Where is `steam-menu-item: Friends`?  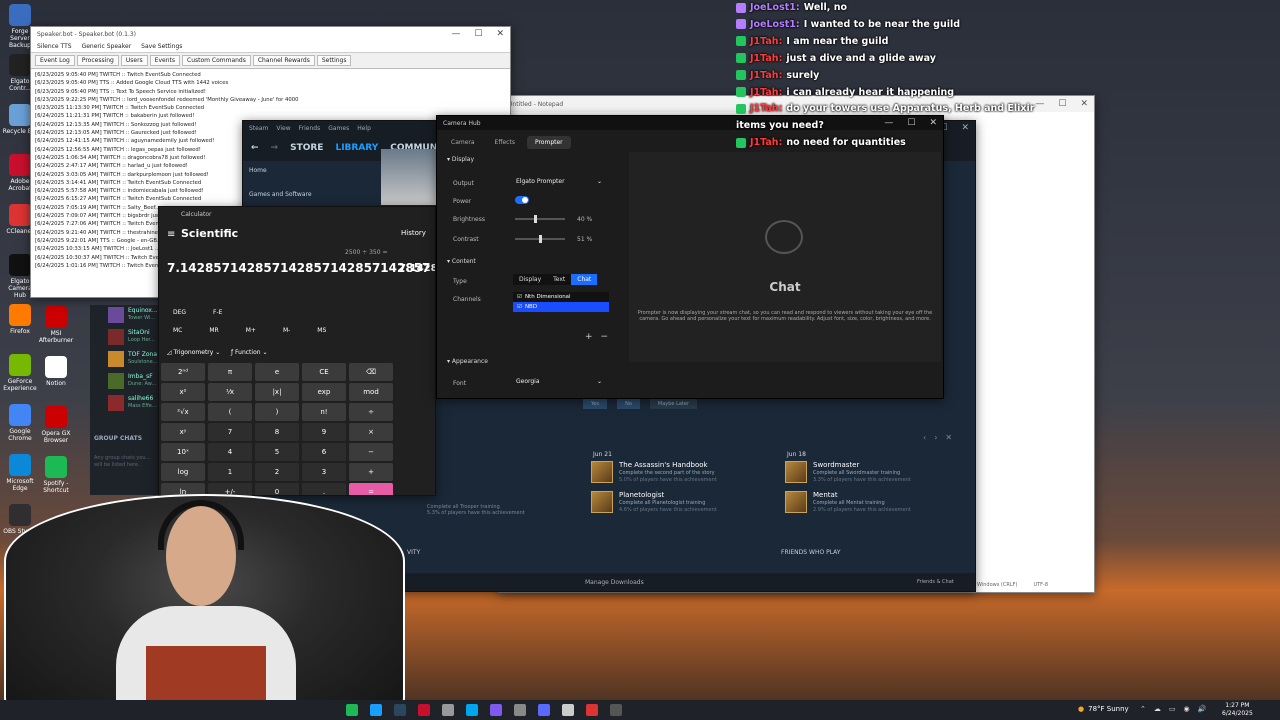
steam-menu-item: Friends is located at coordinates (310, 128).